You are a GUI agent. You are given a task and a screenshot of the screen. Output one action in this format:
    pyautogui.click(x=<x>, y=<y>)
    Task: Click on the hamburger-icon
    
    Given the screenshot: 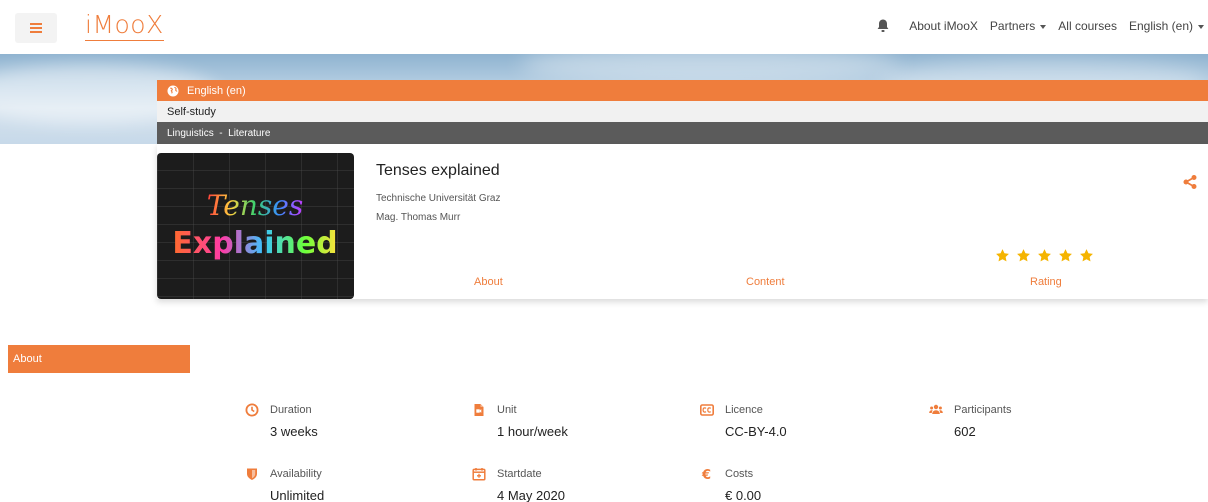 What is the action you would take?
    pyautogui.click(x=36, y=28)
    